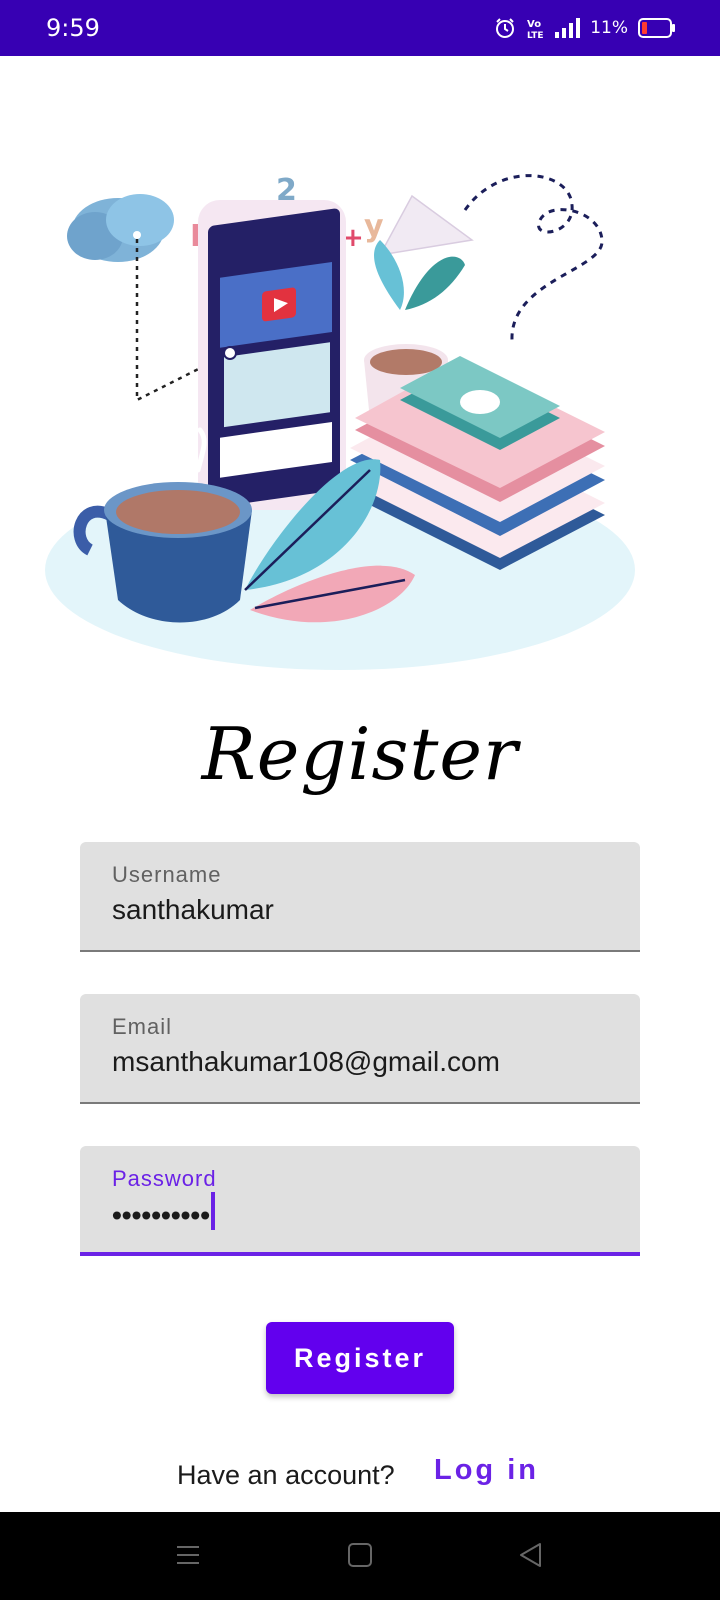  Describe the element at coordinates (531, 1557) in the screenshot. I see `back-icon` at that location.